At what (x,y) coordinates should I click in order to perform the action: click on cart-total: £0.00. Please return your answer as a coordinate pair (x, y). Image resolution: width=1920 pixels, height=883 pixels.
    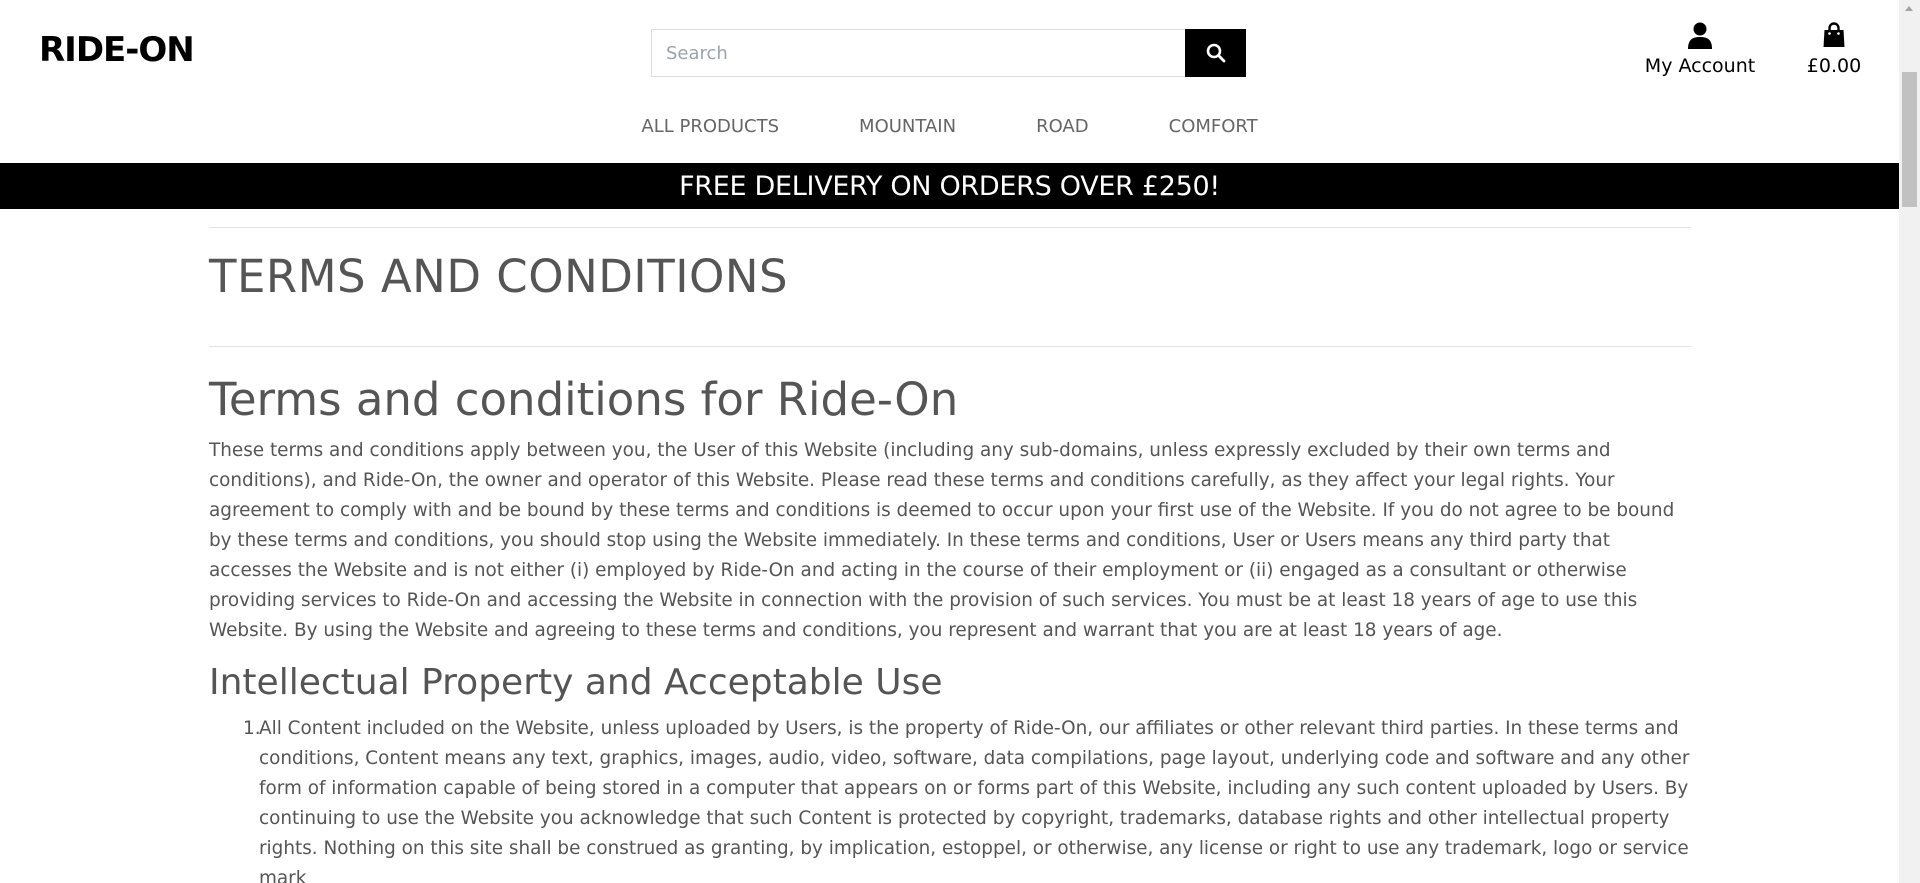
    Looking at the image, I should click on (1834, 66).